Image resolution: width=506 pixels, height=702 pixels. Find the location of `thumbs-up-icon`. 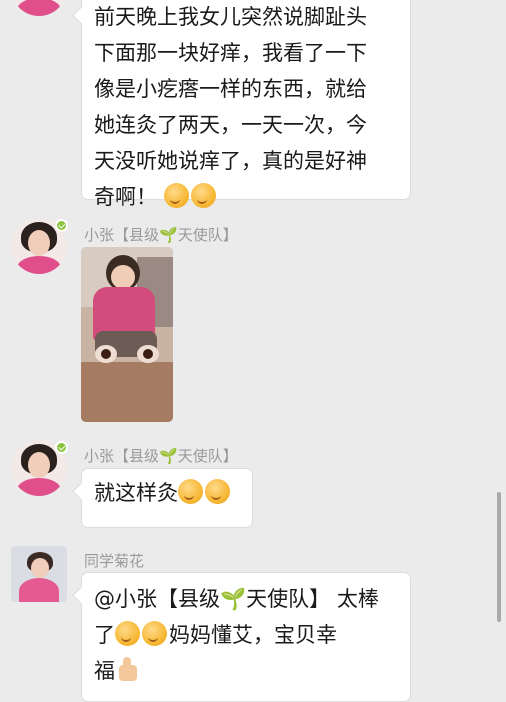

thumbs-up-icon is located at coordinates (127, 670).